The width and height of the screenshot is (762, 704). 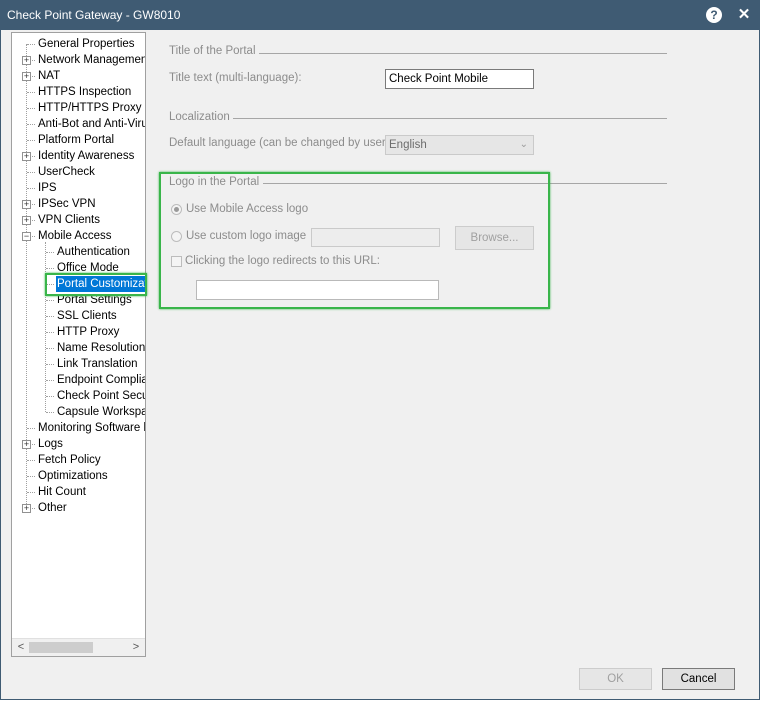 I want to click on tree-item: Hit Count, so click(x=62, y=492).